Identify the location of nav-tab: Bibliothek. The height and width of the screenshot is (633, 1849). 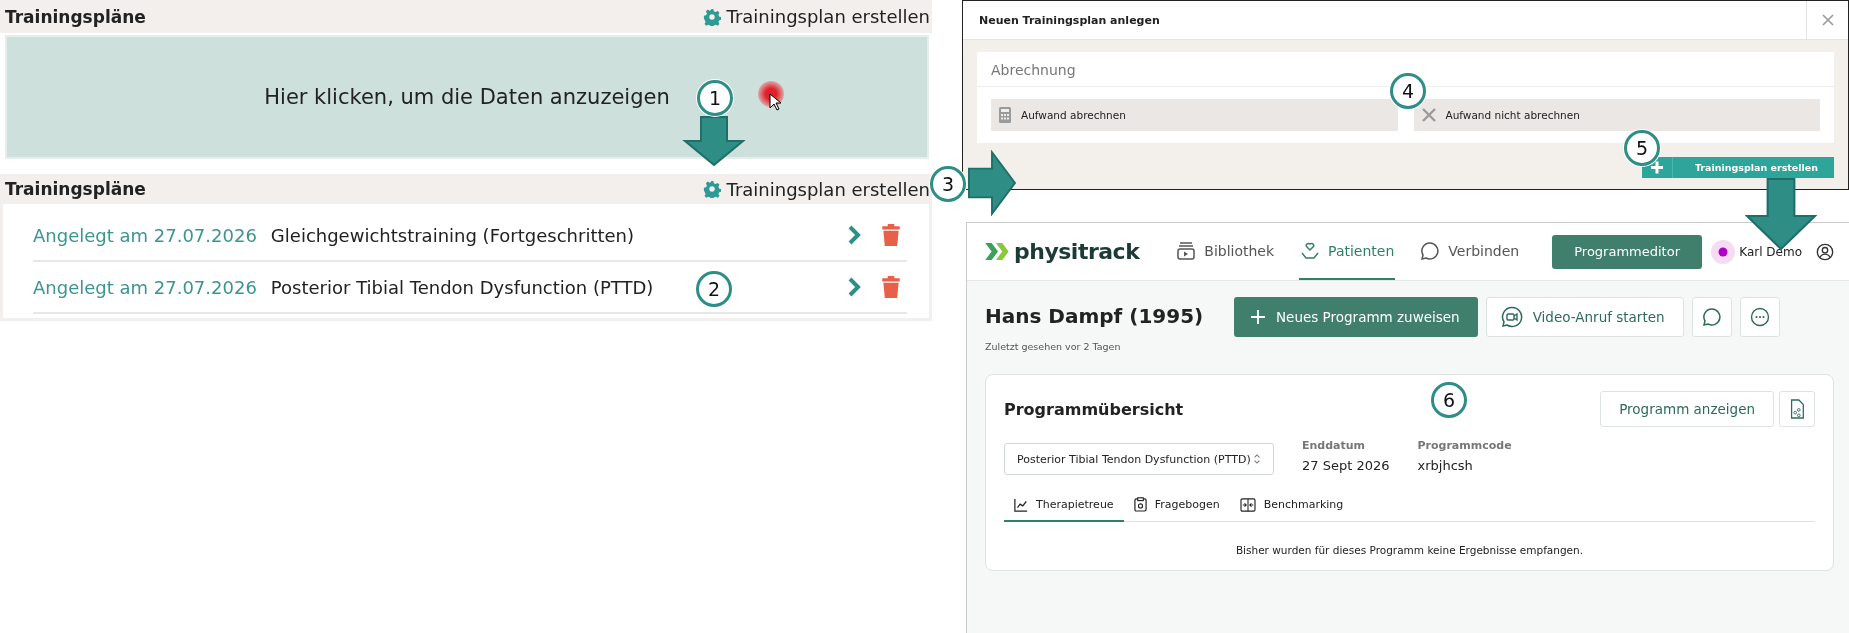
(1225, 251).